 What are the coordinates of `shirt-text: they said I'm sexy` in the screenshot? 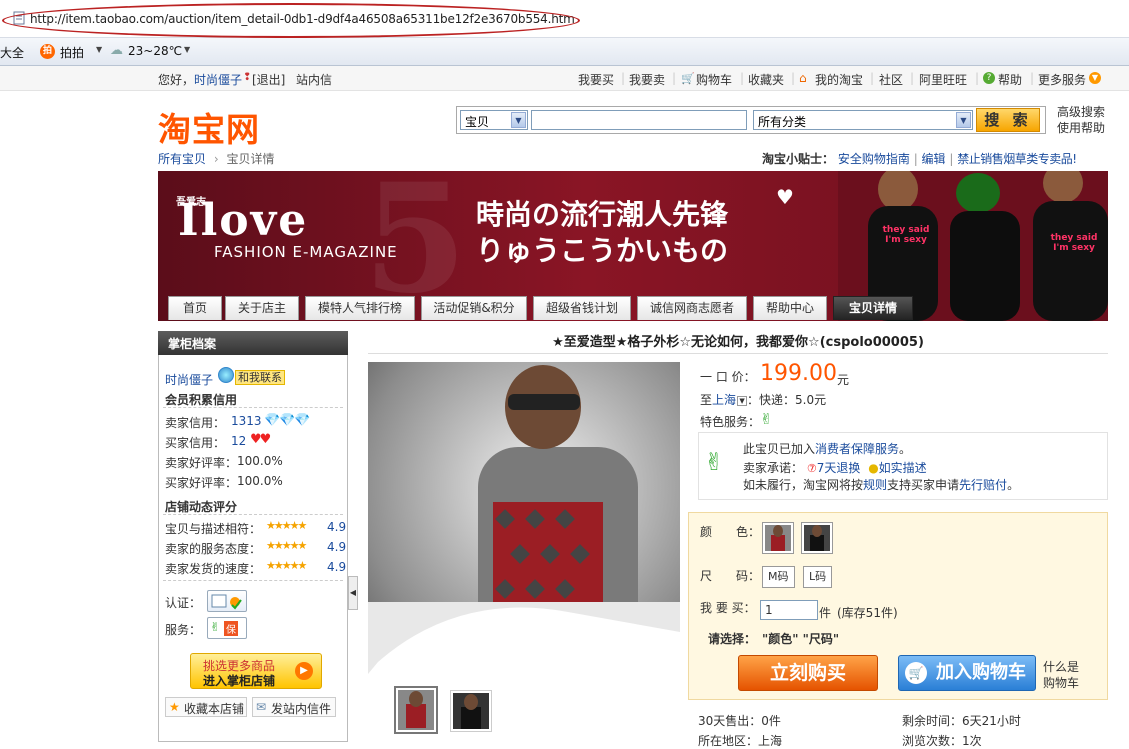 It's located at (1074, 243).